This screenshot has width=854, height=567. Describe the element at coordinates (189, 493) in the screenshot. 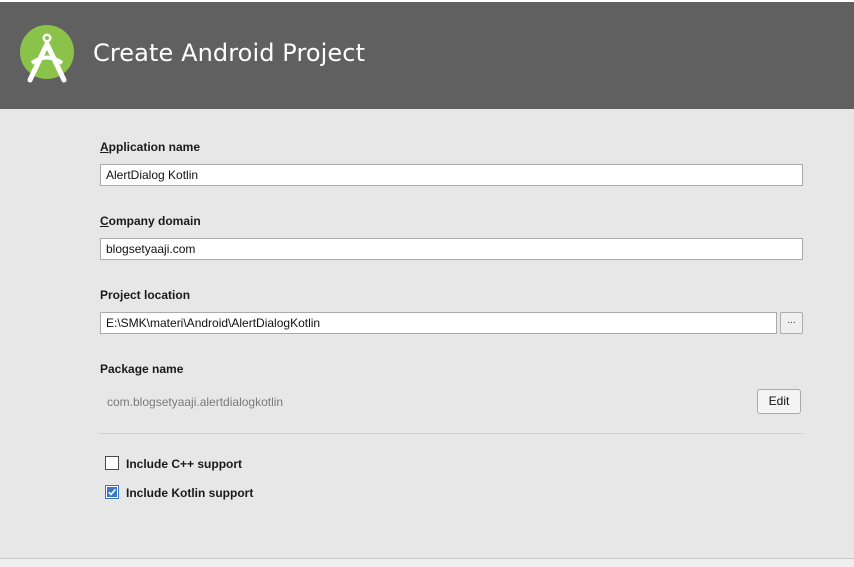

I see `include-kotlin-label: Include Kotlin support` at that location.